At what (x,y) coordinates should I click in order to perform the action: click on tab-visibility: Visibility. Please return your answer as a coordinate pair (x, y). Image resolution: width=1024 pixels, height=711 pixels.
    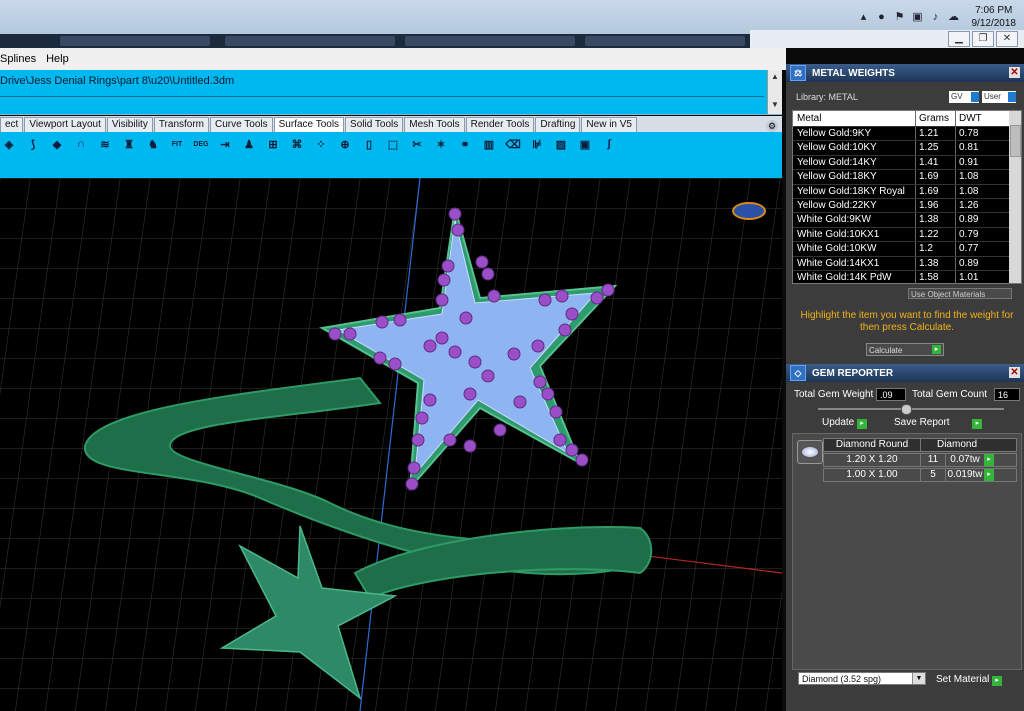
    Looking at the image, I should click on (129, 124).